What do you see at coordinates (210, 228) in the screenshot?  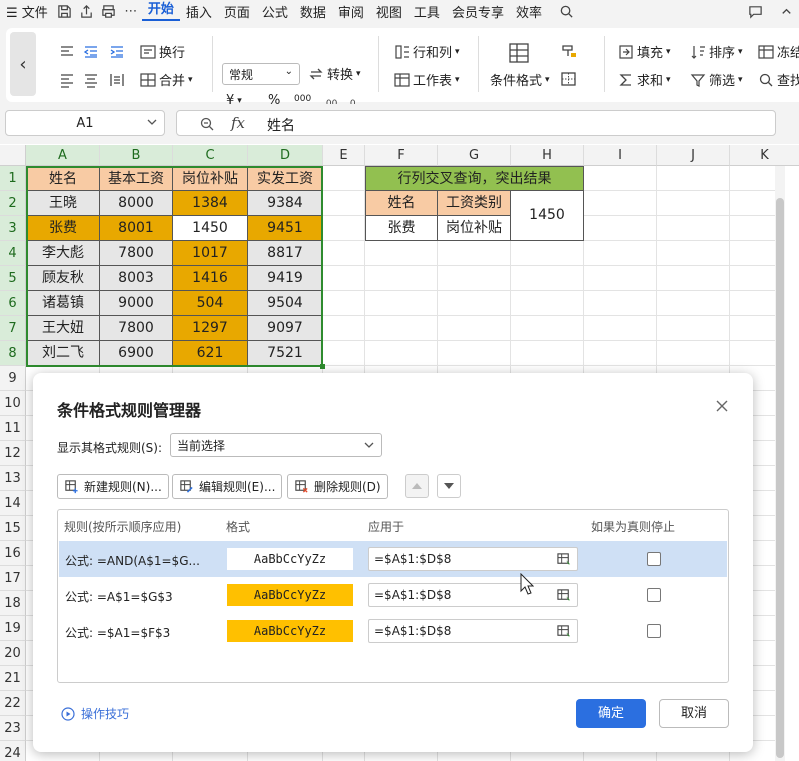 I see `table-cell: 1450` at bounding box center [210, 228].